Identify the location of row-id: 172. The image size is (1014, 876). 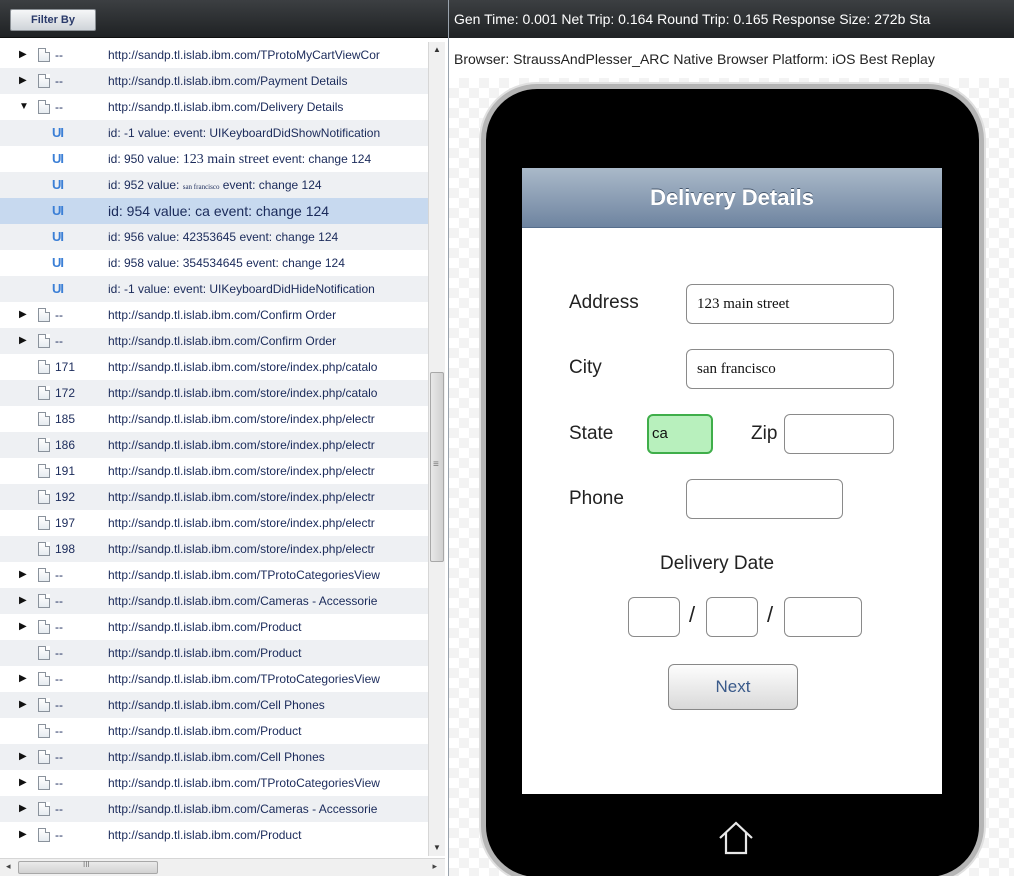
(65, 393).